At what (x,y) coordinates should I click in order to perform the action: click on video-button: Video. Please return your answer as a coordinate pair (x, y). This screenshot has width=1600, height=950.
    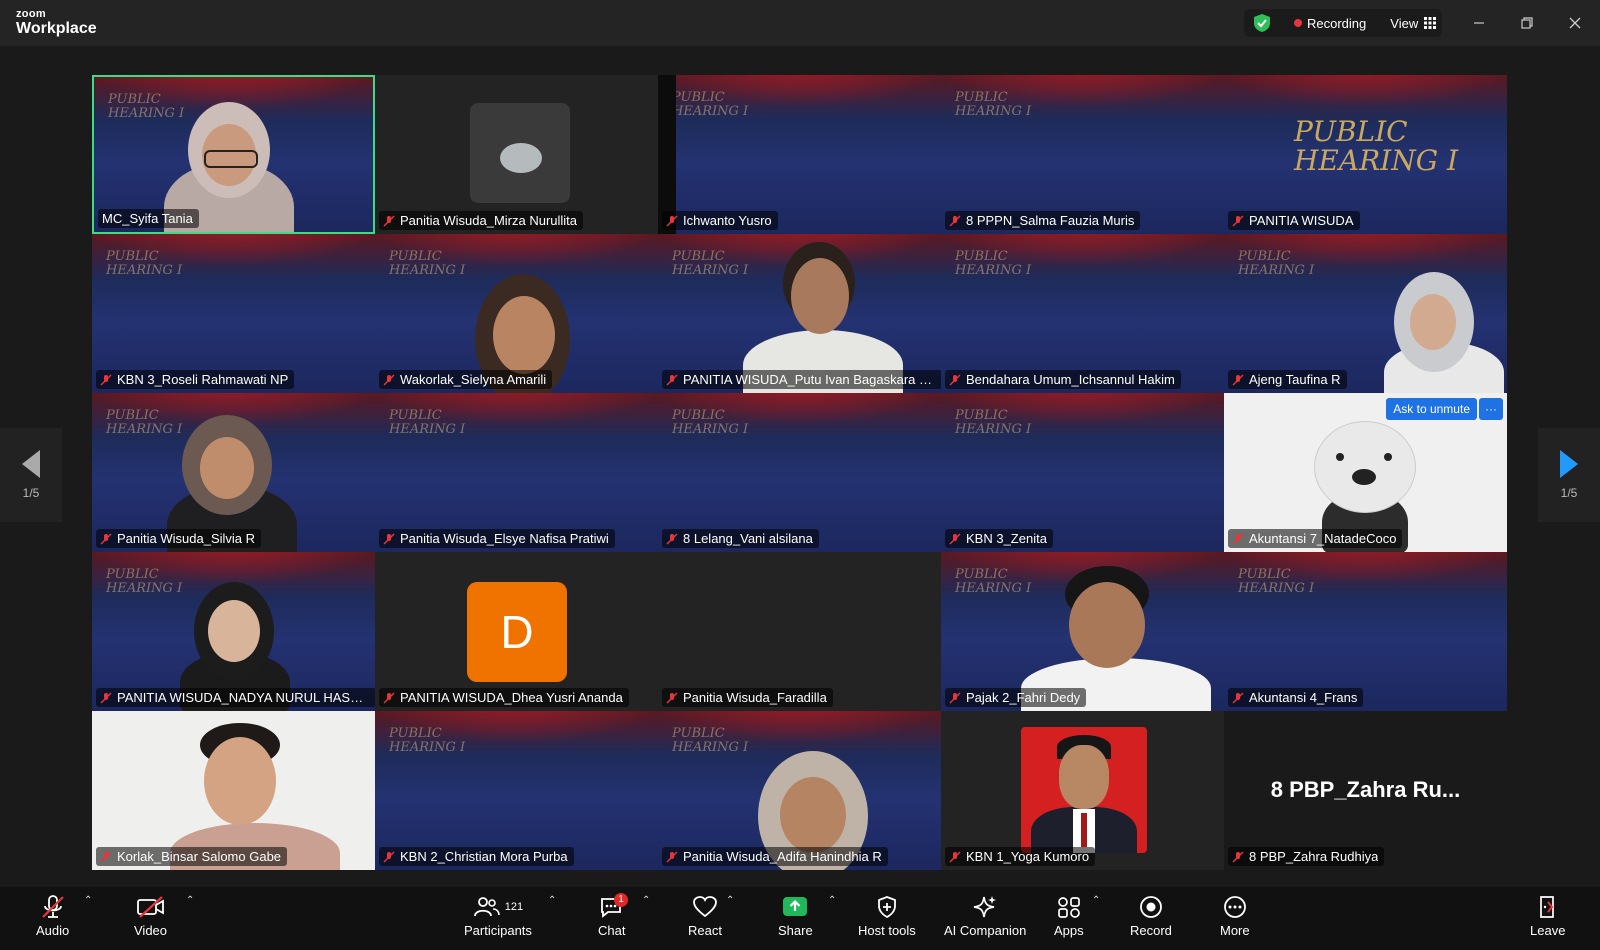
    Looking at the image, I should click on (150, 916).